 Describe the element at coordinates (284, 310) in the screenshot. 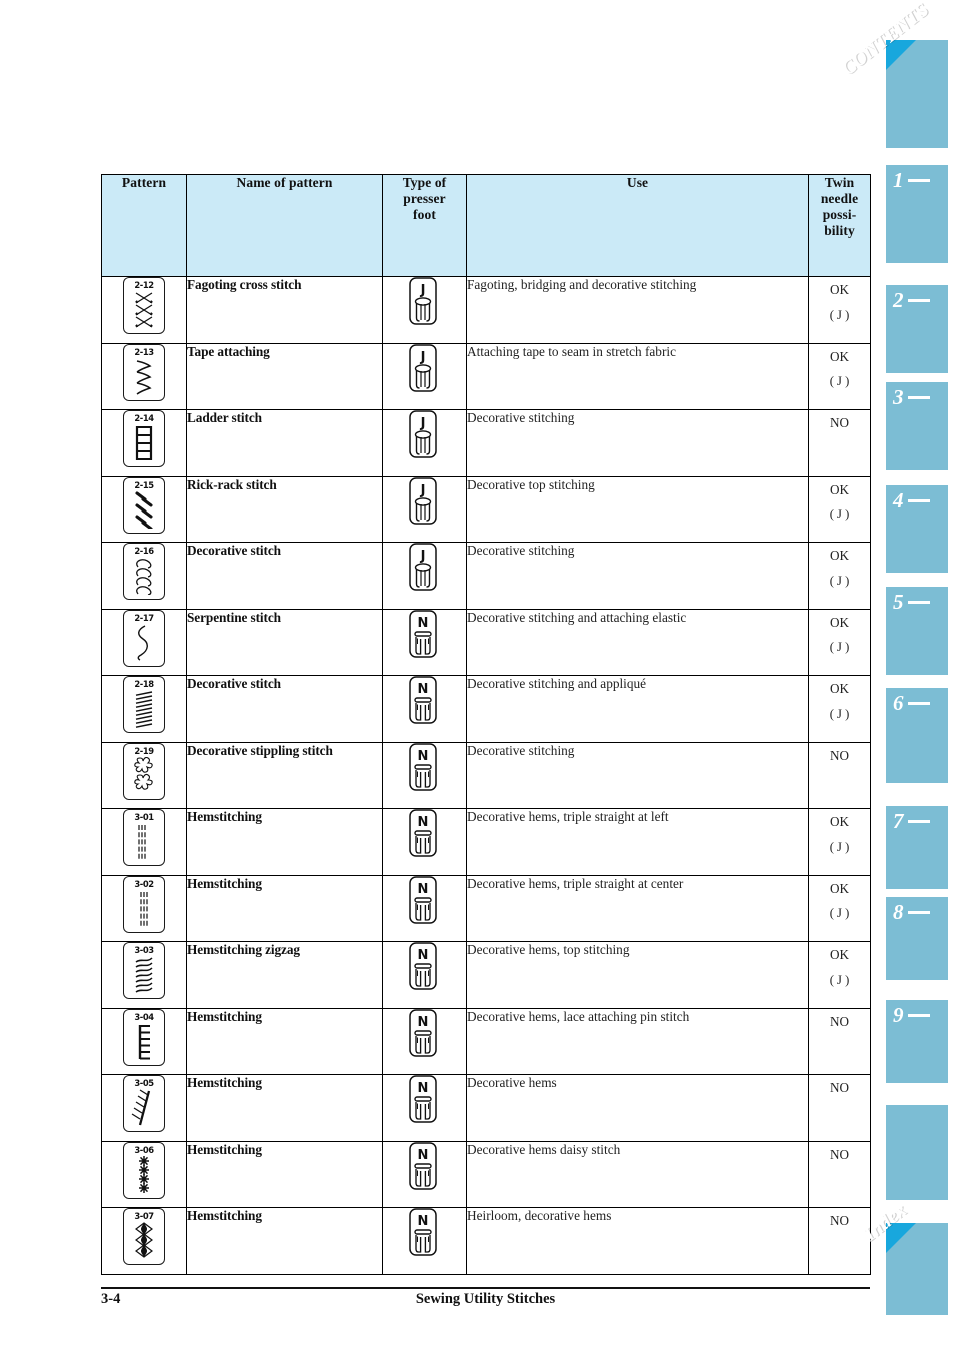

I see `pattern-name: Fagoting cross stitch` at that location.